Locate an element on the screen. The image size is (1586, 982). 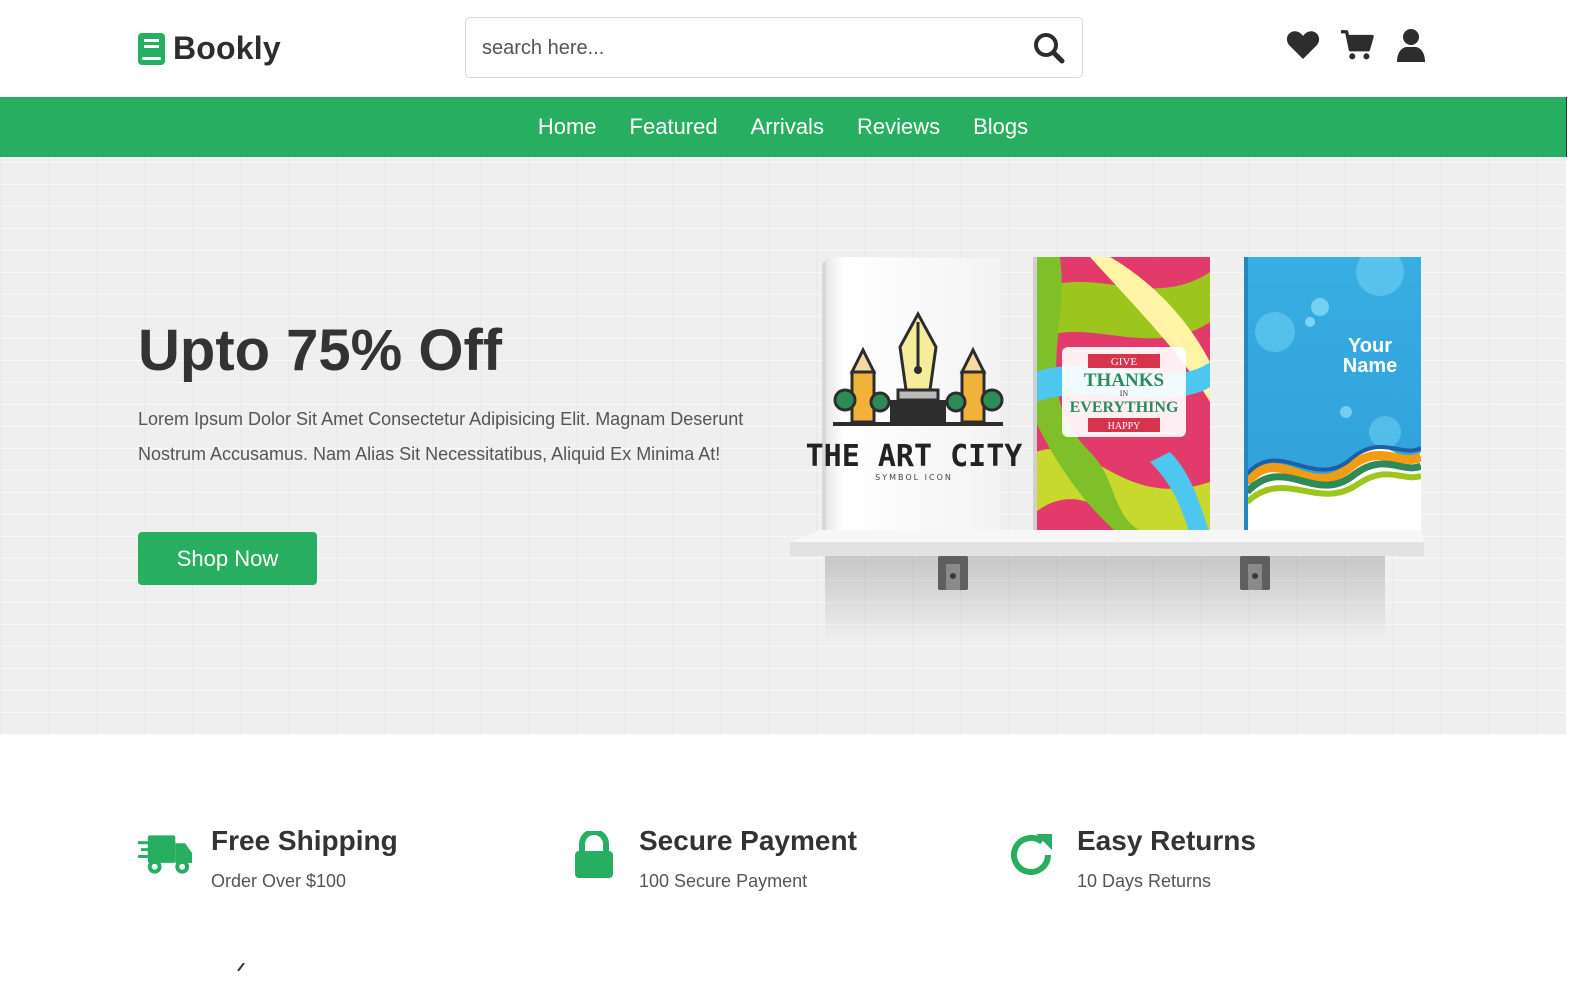
book-2-line-1: GIVE is located at coordinates (1124, 362).